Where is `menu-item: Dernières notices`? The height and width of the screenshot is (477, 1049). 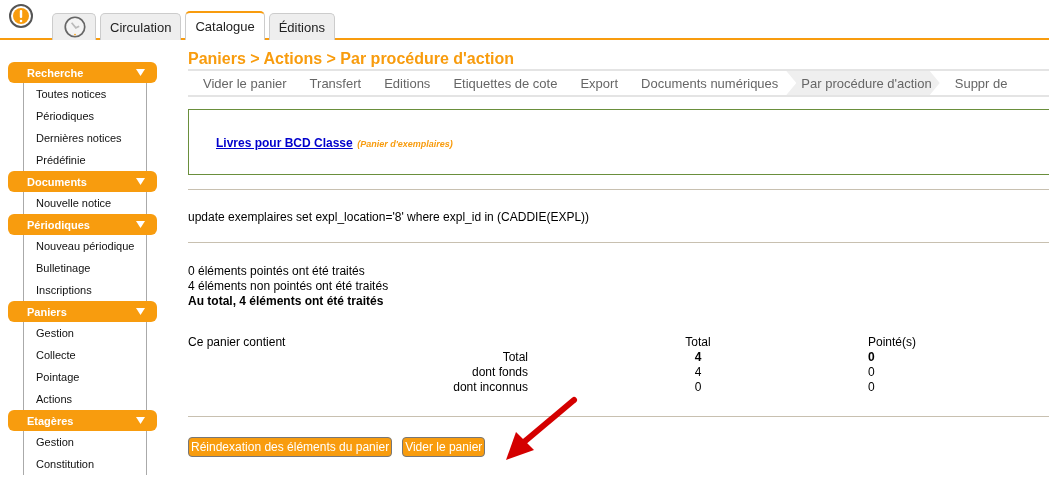 menu-item: Dernières notices is located at coordinates (85, 138).